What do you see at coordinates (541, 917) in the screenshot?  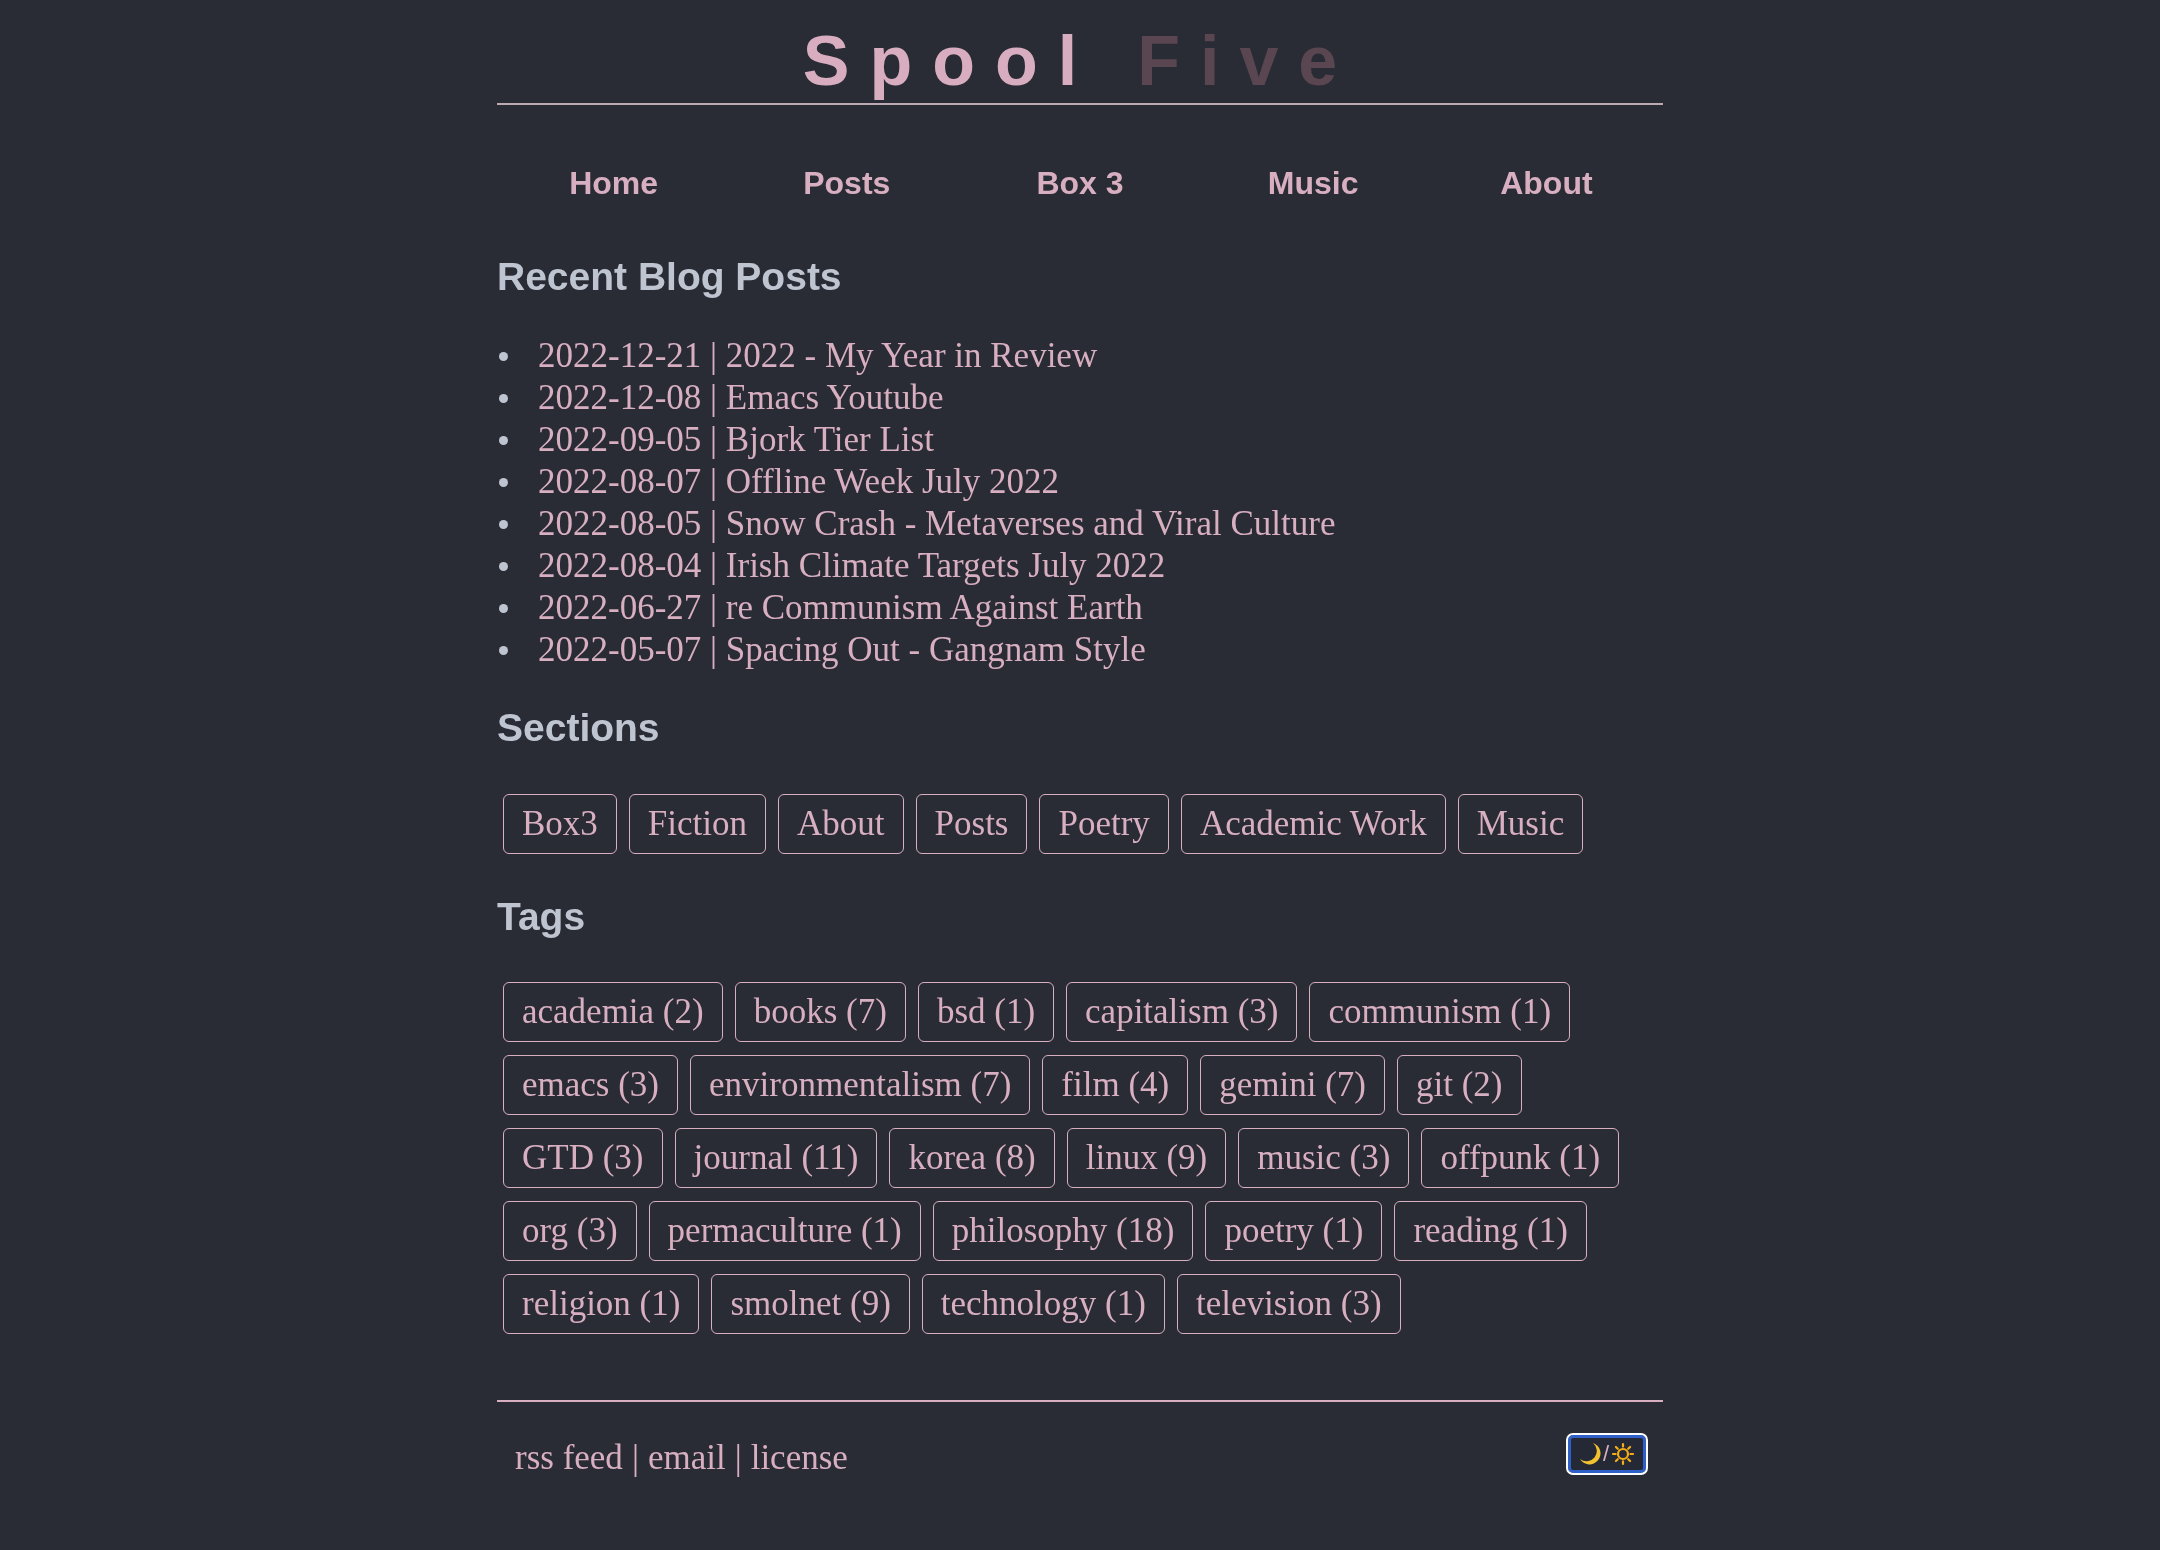 I see `section-heading: Tags` at bounding box center [541, 917].